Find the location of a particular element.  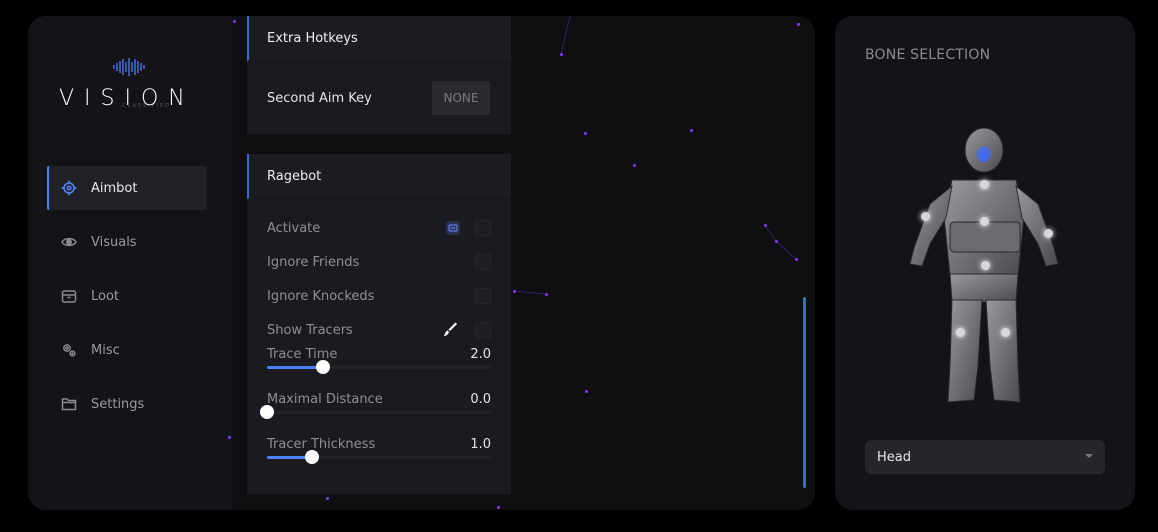

logo: CLASSIFIED VISION is located at coordinates (141, 86).